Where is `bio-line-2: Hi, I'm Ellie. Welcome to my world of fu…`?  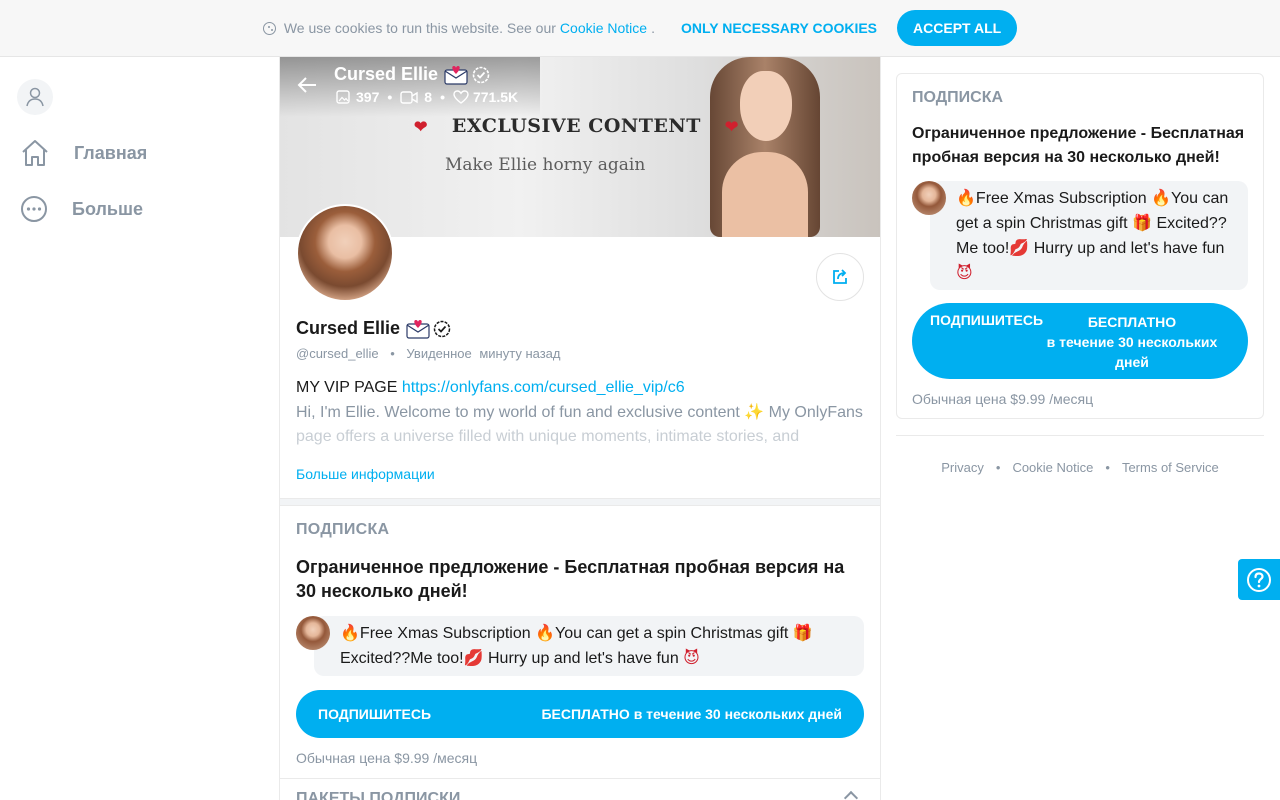
bio-line-2: Hi, I'm Ellie. Welcome to my world of fu… is located at coordinates (581, 412).